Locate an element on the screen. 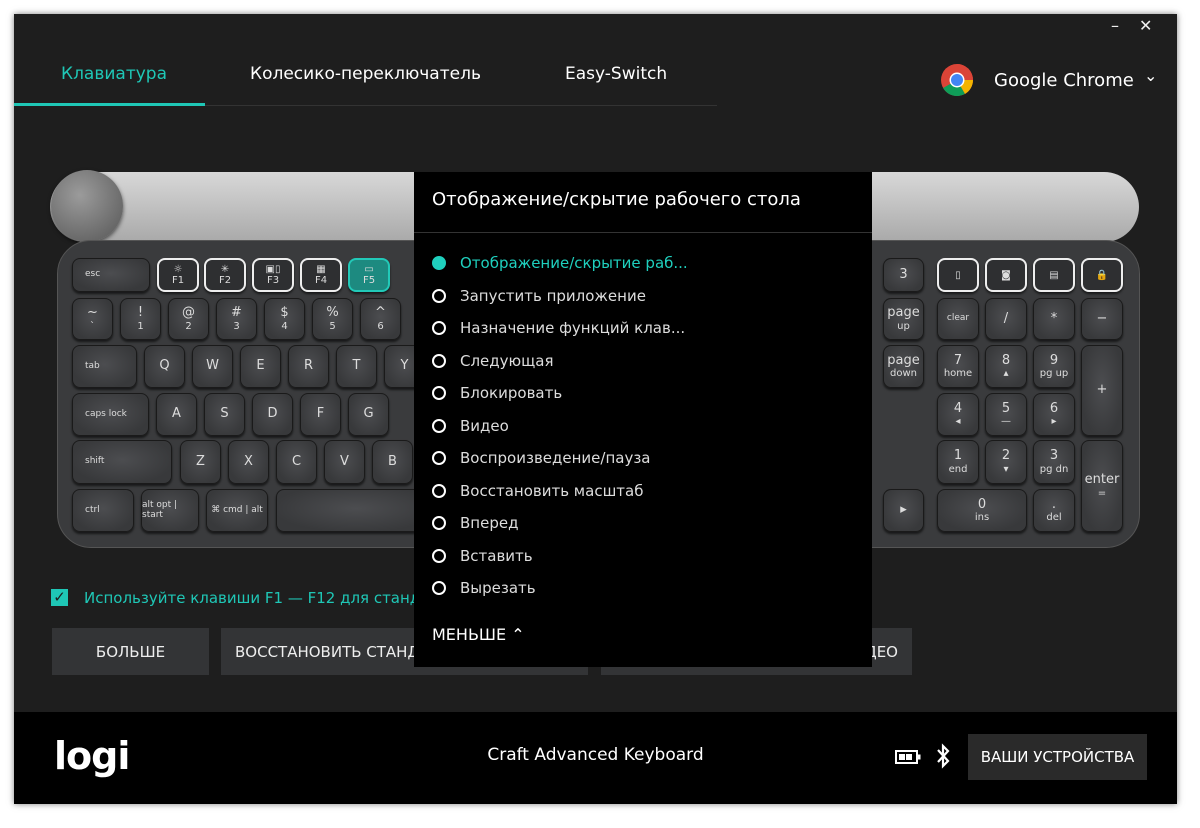 The image size is (1200, 828). key: R is located at coordinates (308, 366).